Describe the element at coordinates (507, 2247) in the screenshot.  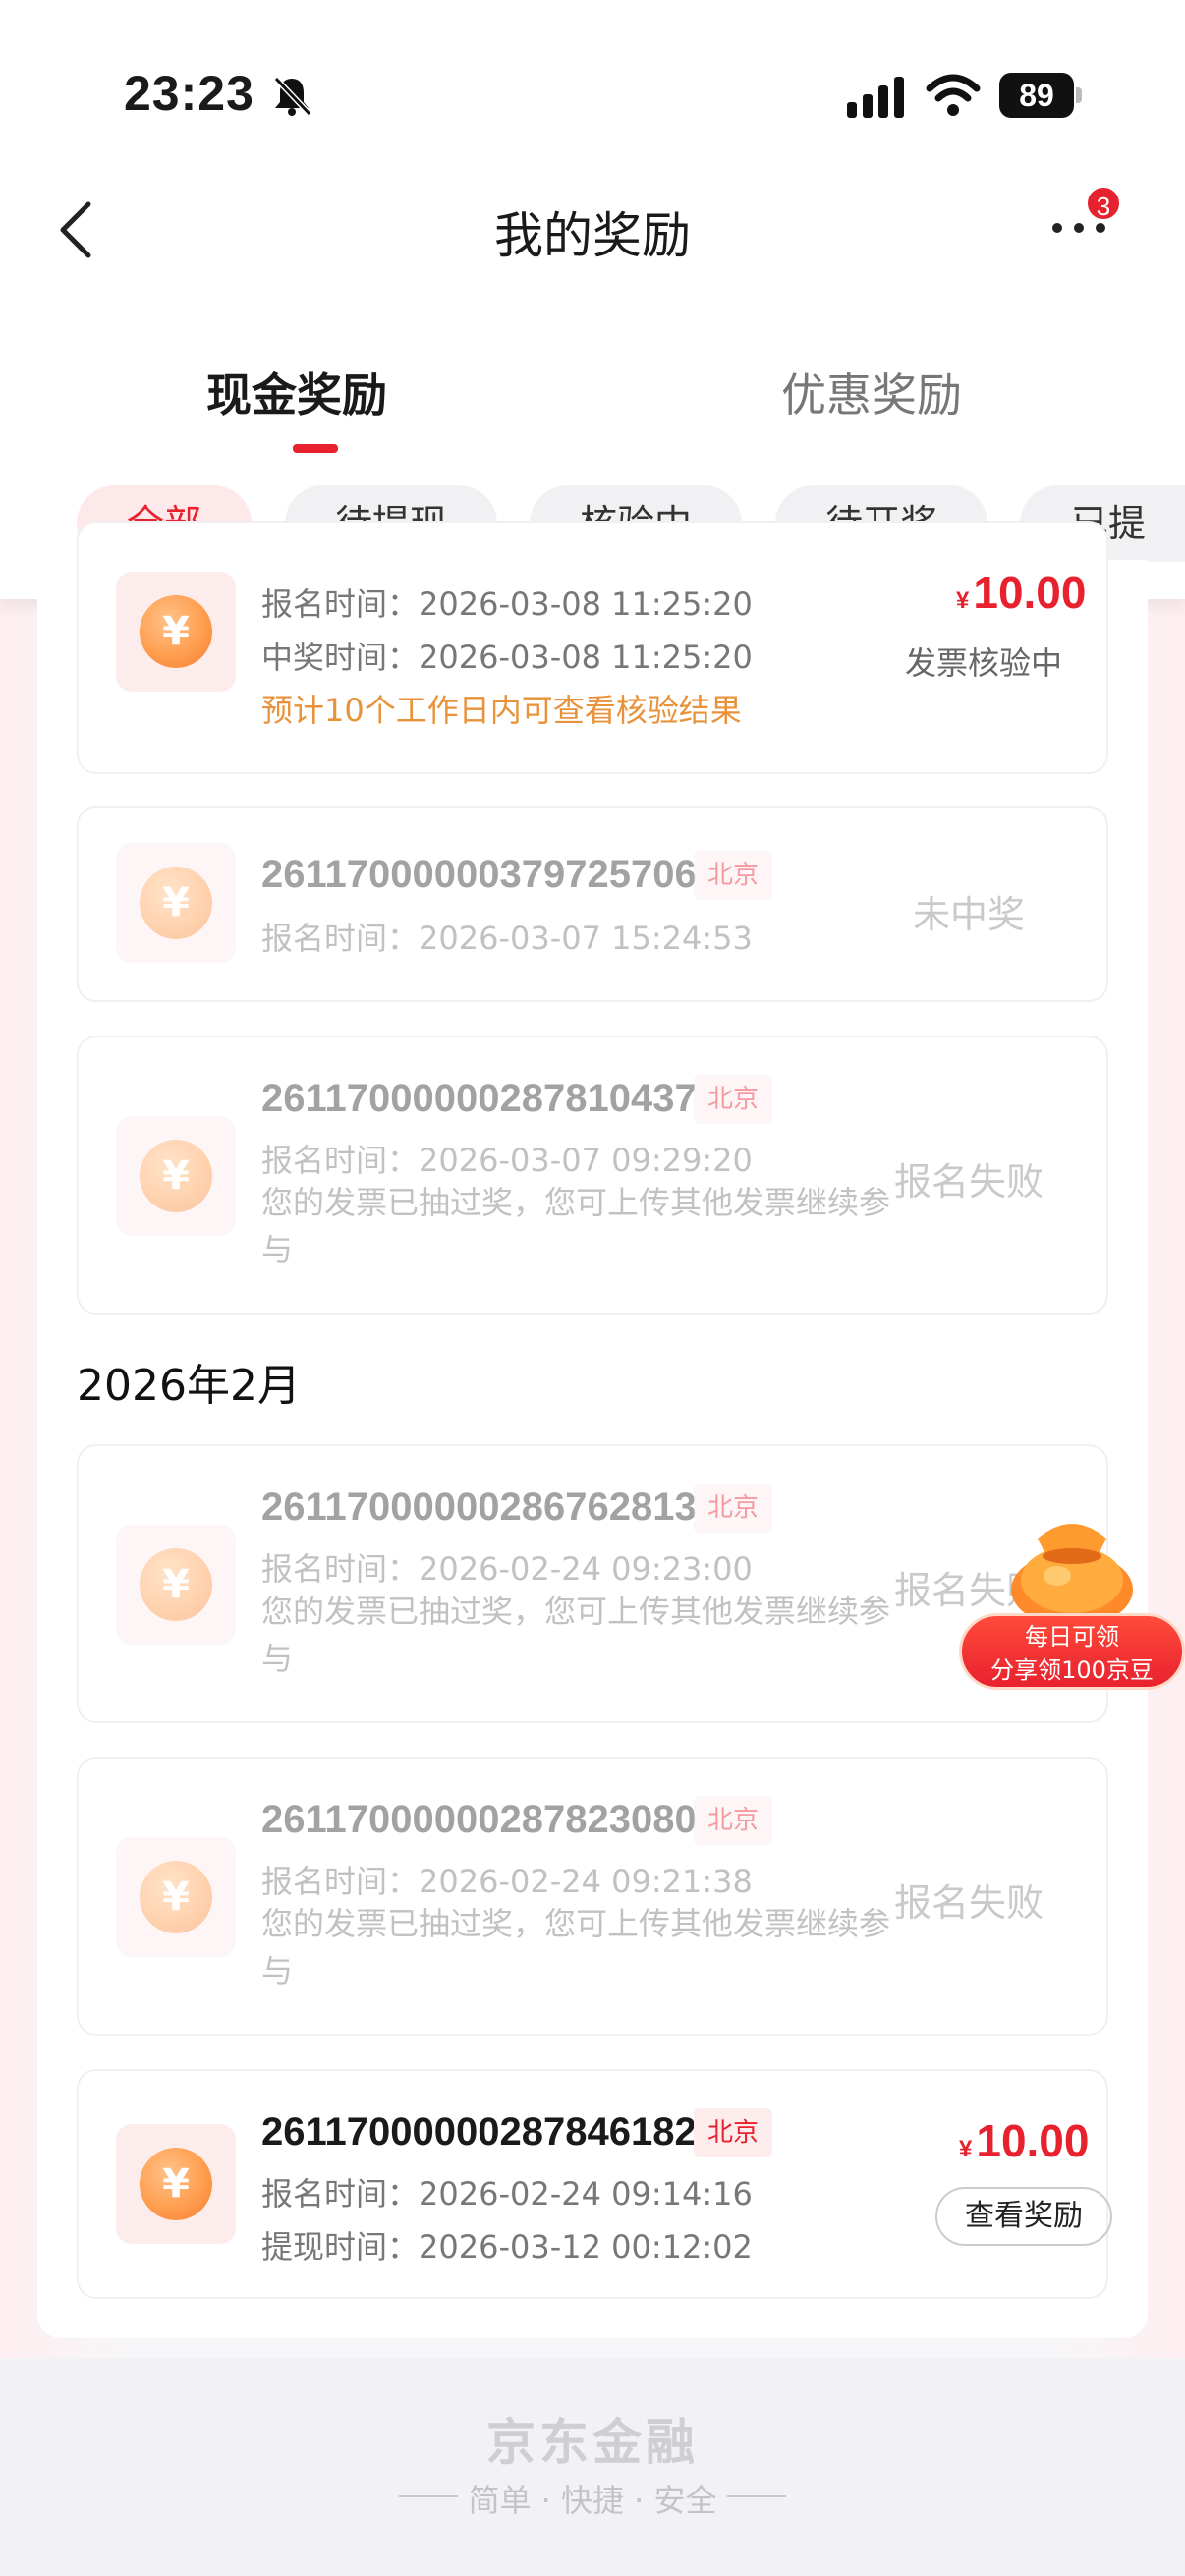
I see `withdraw-time: 提现时间：2026-03-12 00:12:02` at that location.